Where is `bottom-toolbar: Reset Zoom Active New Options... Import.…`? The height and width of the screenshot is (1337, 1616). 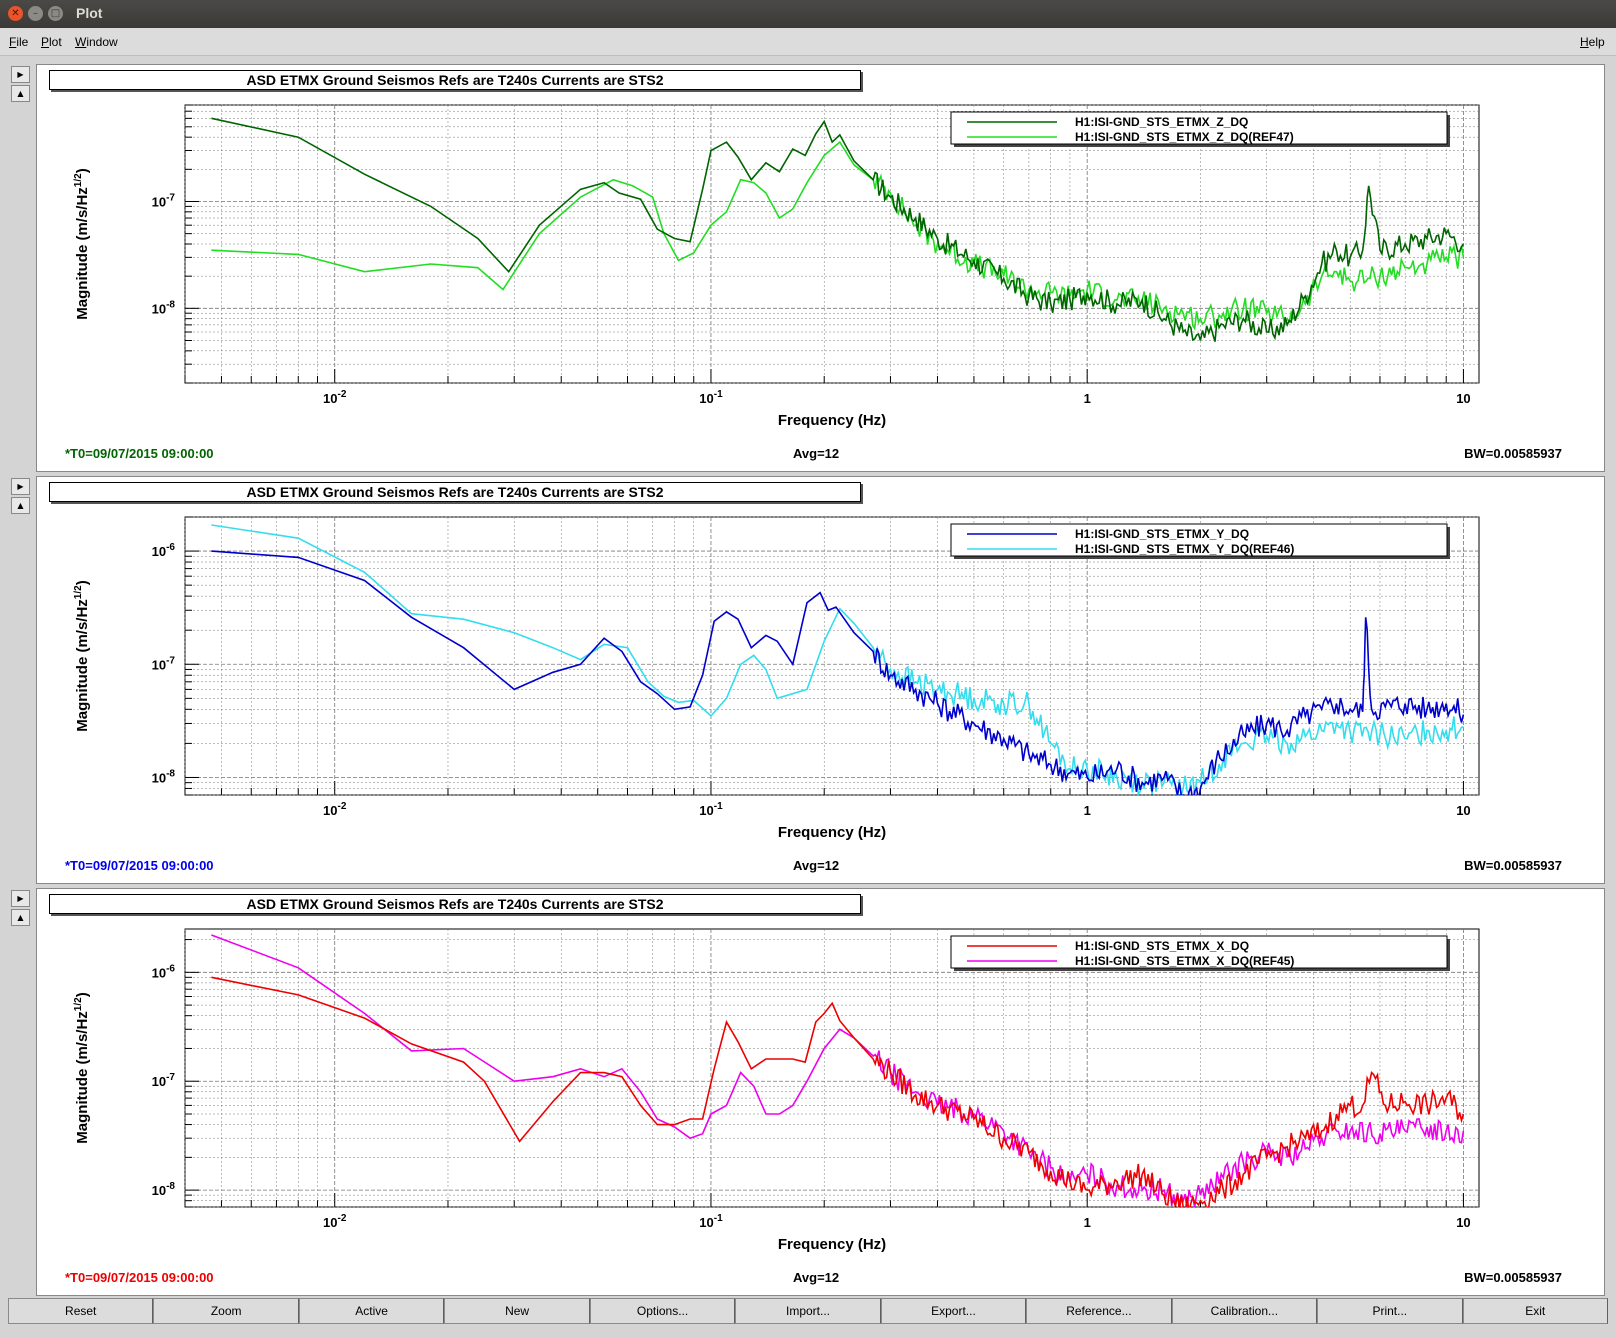 bottom-toolbar: Reset Zoom Active New Options... Import.… is located at coordinates (808, 1311).